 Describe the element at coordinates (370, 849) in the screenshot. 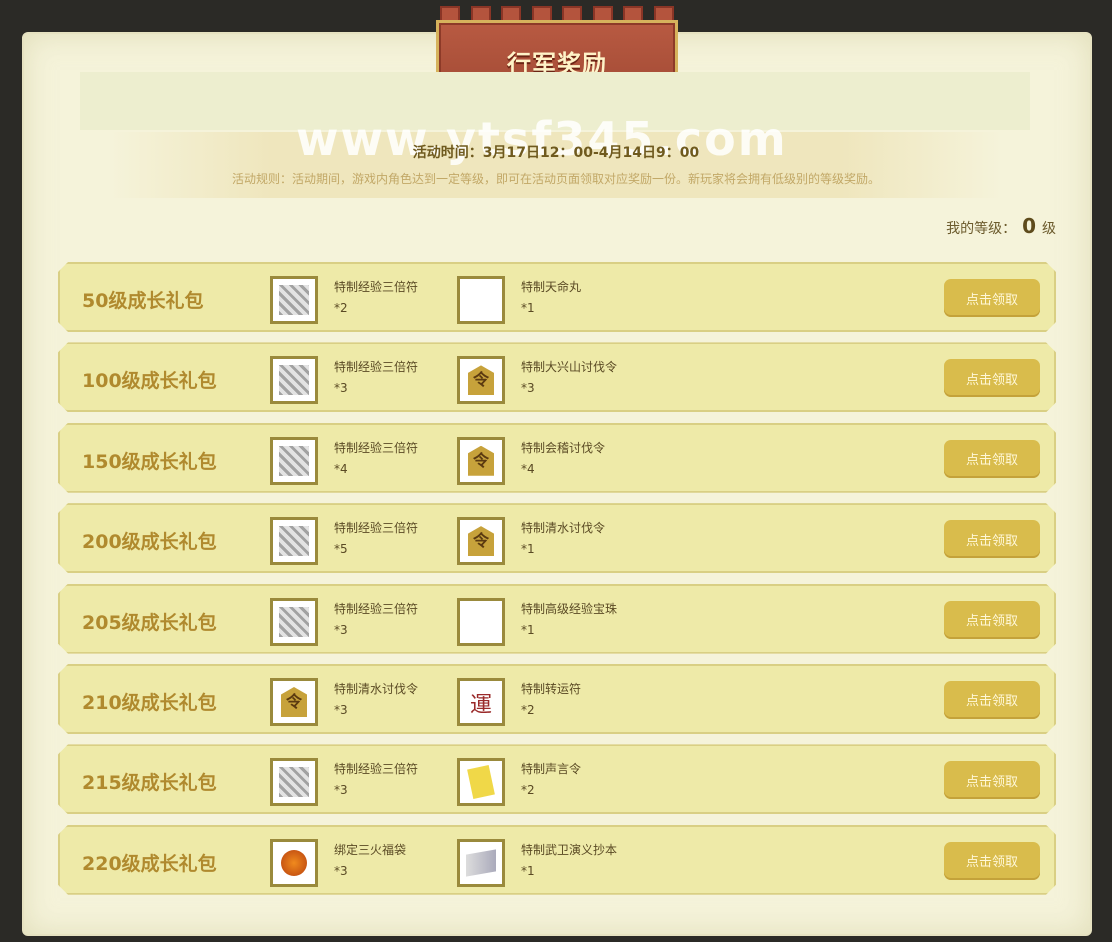

I see `reward-item-name: 绑定三火福袋` at that location.